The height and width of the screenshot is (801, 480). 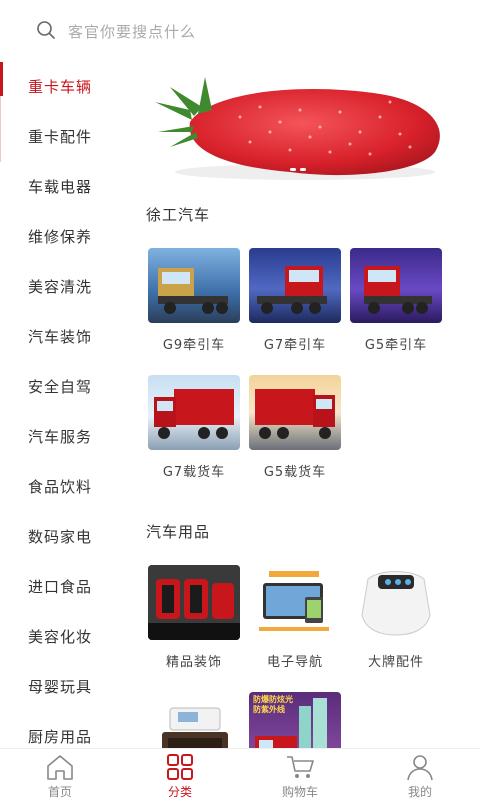 I want to click on section-title: 汽车用品, so click(x=178, y=532).